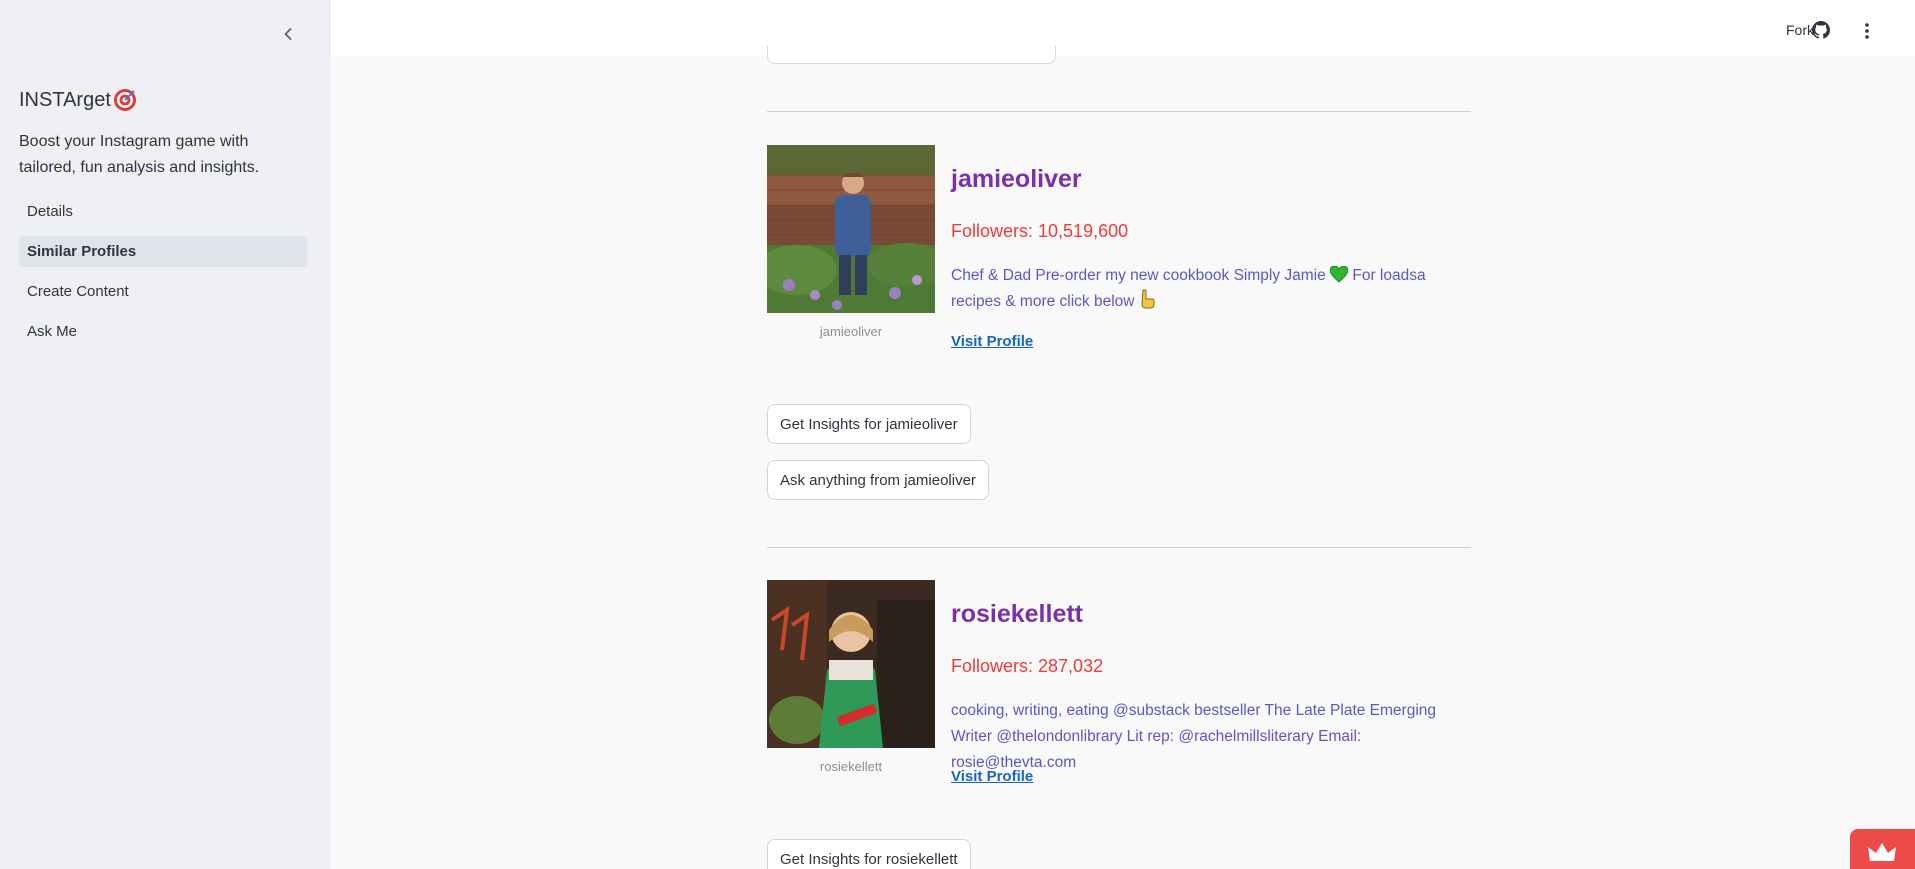 The height and width of the screenshot is (869, 1915). What do you see at coordinates (851, 331) in the screenshot?
I see `profile-caption: jamieoliver` at bounding box center [851, 331].